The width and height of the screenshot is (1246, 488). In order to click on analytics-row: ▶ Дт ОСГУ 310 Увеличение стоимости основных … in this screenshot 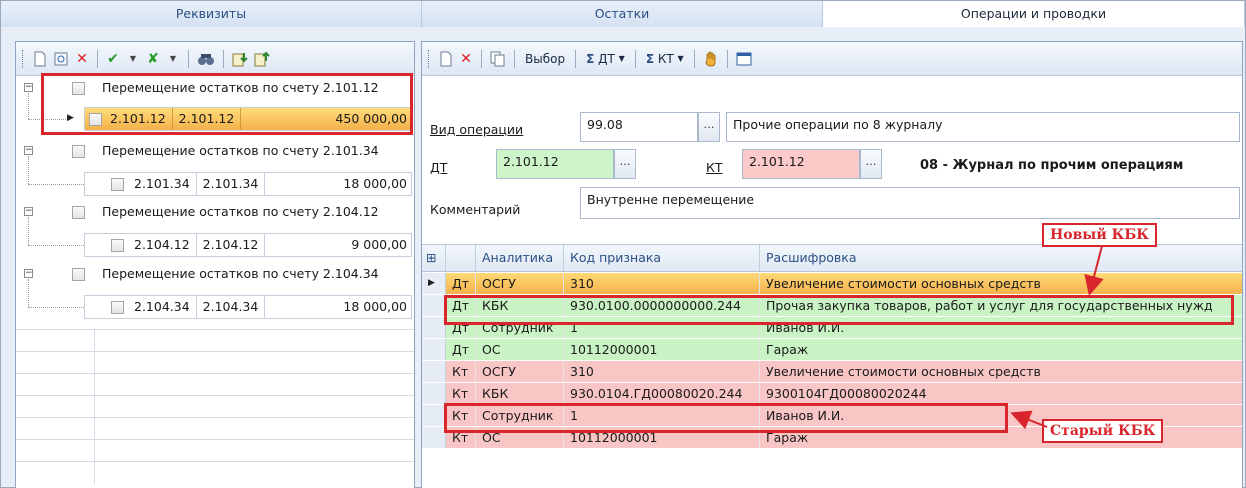, I will do `click(832, 284)`.